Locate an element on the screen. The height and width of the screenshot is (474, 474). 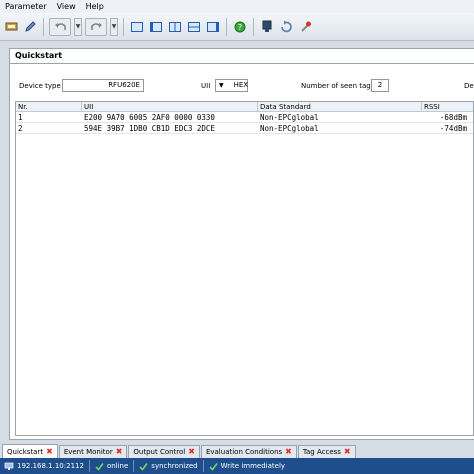
uii-label: UII is located at coordinates (206, 86).